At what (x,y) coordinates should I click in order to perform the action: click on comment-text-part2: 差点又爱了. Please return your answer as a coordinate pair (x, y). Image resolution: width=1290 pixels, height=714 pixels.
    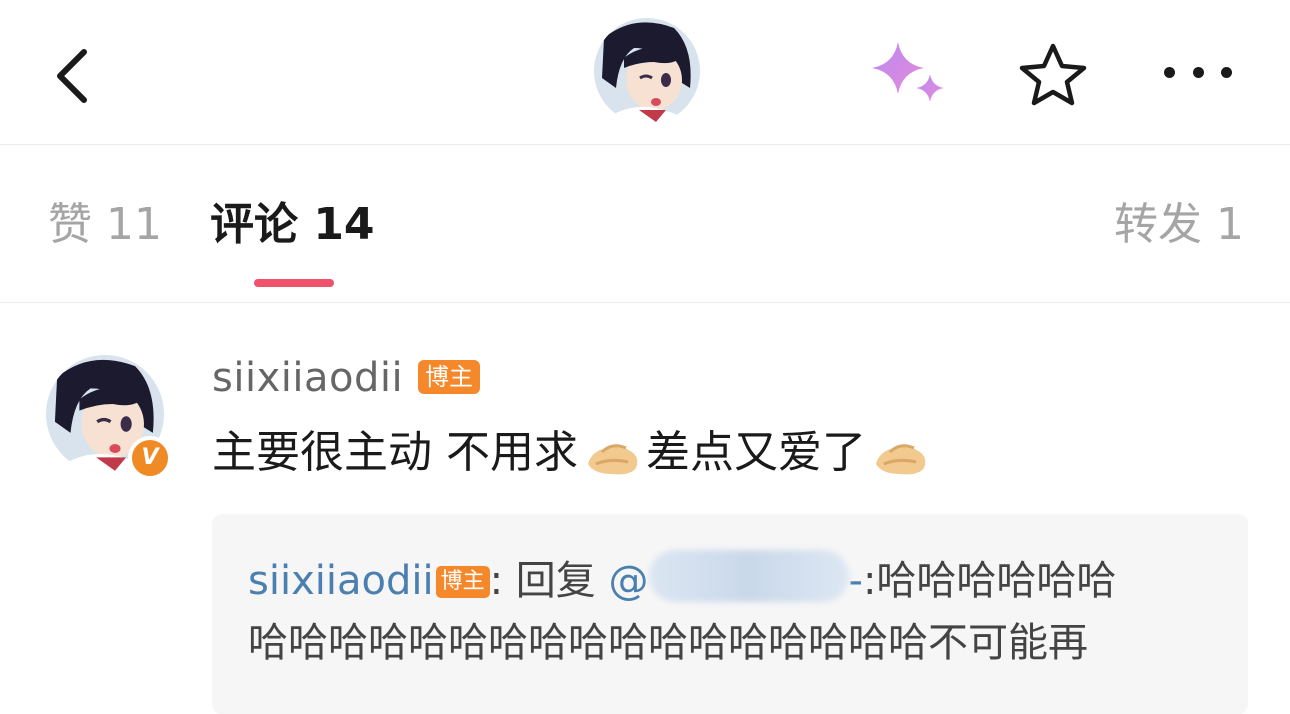
    Looking at the image, I should click on (756, 452).